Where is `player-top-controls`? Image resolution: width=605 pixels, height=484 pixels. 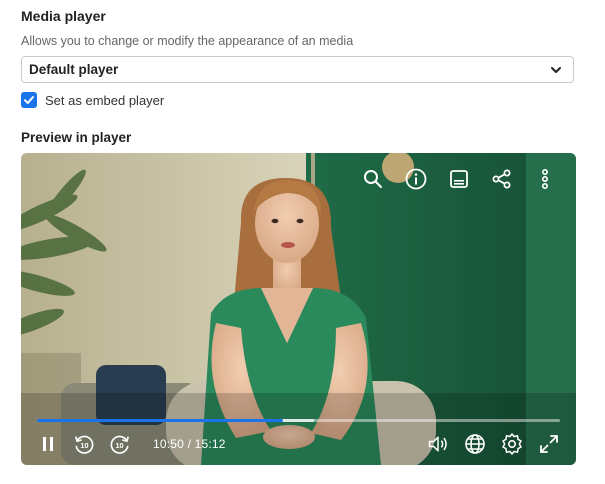
player-top-controls is located at coordinates (459, 179).